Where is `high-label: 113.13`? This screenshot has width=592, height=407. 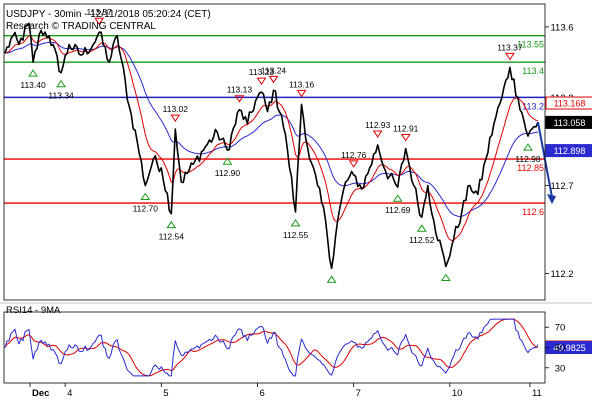
high-label: 113.13 is located at coordinates (240, 90).